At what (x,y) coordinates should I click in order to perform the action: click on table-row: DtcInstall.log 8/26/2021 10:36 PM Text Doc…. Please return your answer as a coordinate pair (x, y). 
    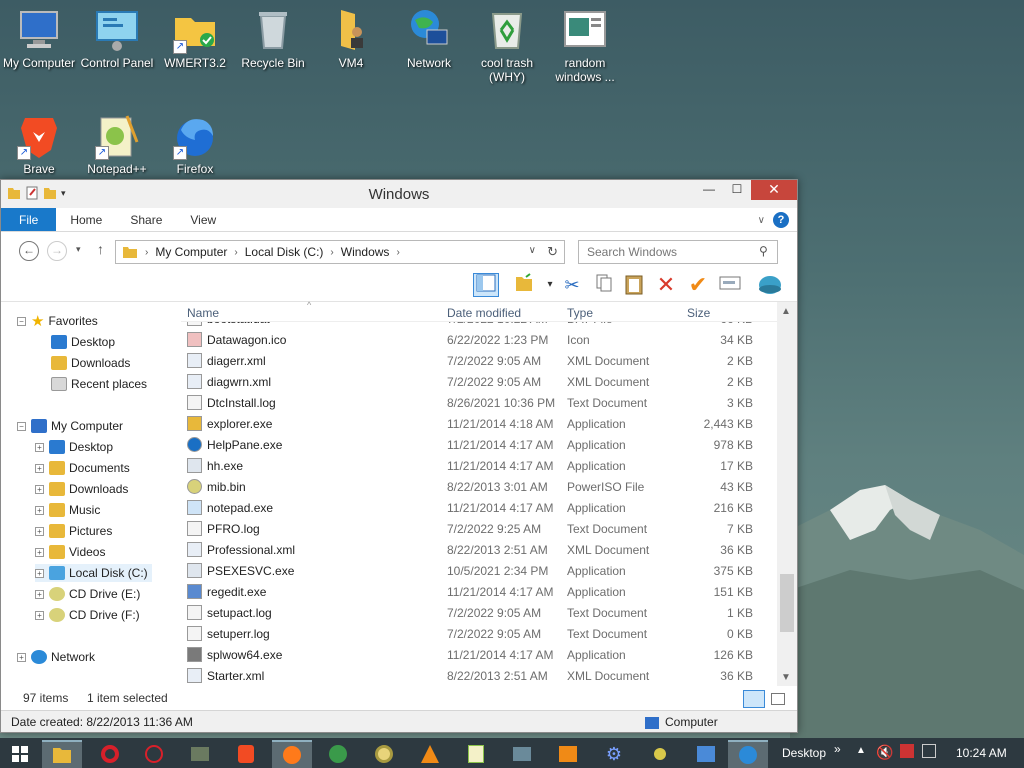
    Looking at the image, I should click on (479, 402).